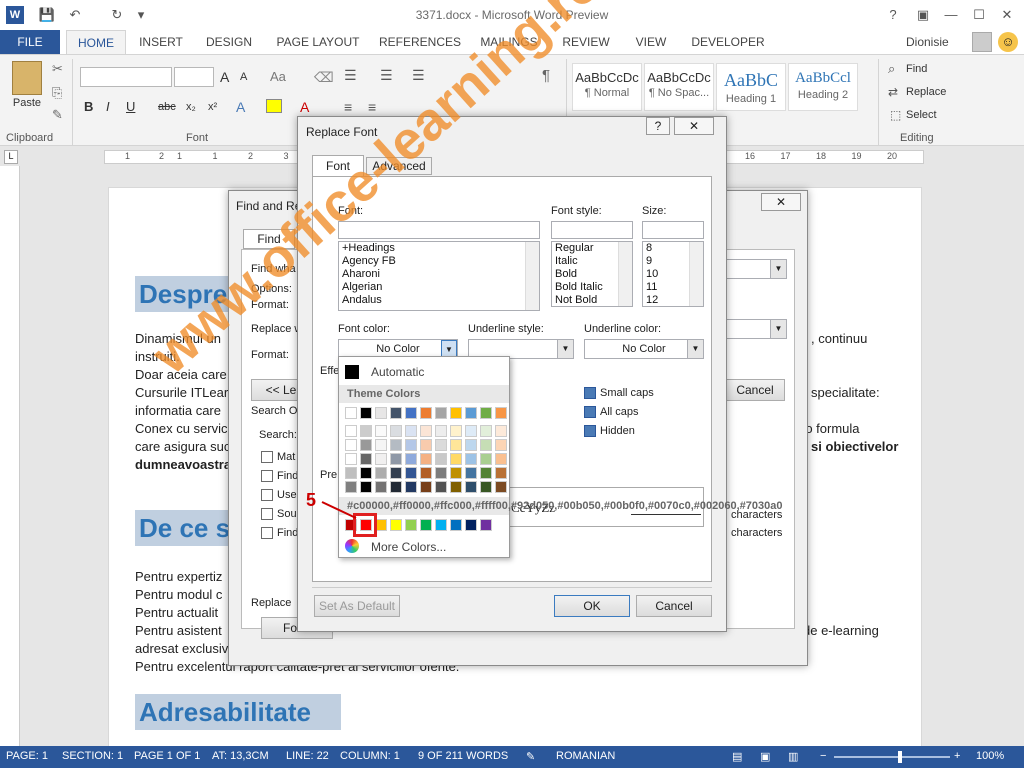  I want to click on align-center-icon: ≡, so click(372, 107).